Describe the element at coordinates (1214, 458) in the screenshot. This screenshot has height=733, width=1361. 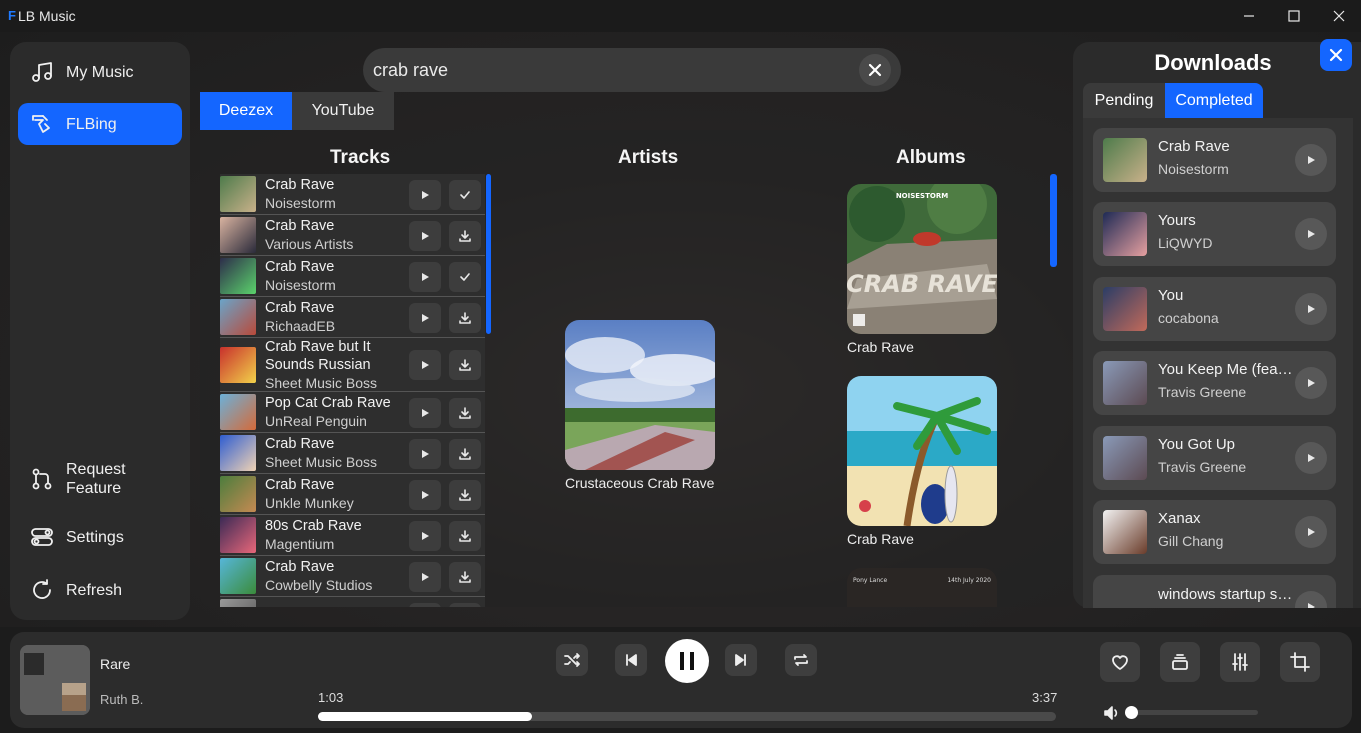
I see `download-item: You Got Up Travis Greene` at that location.